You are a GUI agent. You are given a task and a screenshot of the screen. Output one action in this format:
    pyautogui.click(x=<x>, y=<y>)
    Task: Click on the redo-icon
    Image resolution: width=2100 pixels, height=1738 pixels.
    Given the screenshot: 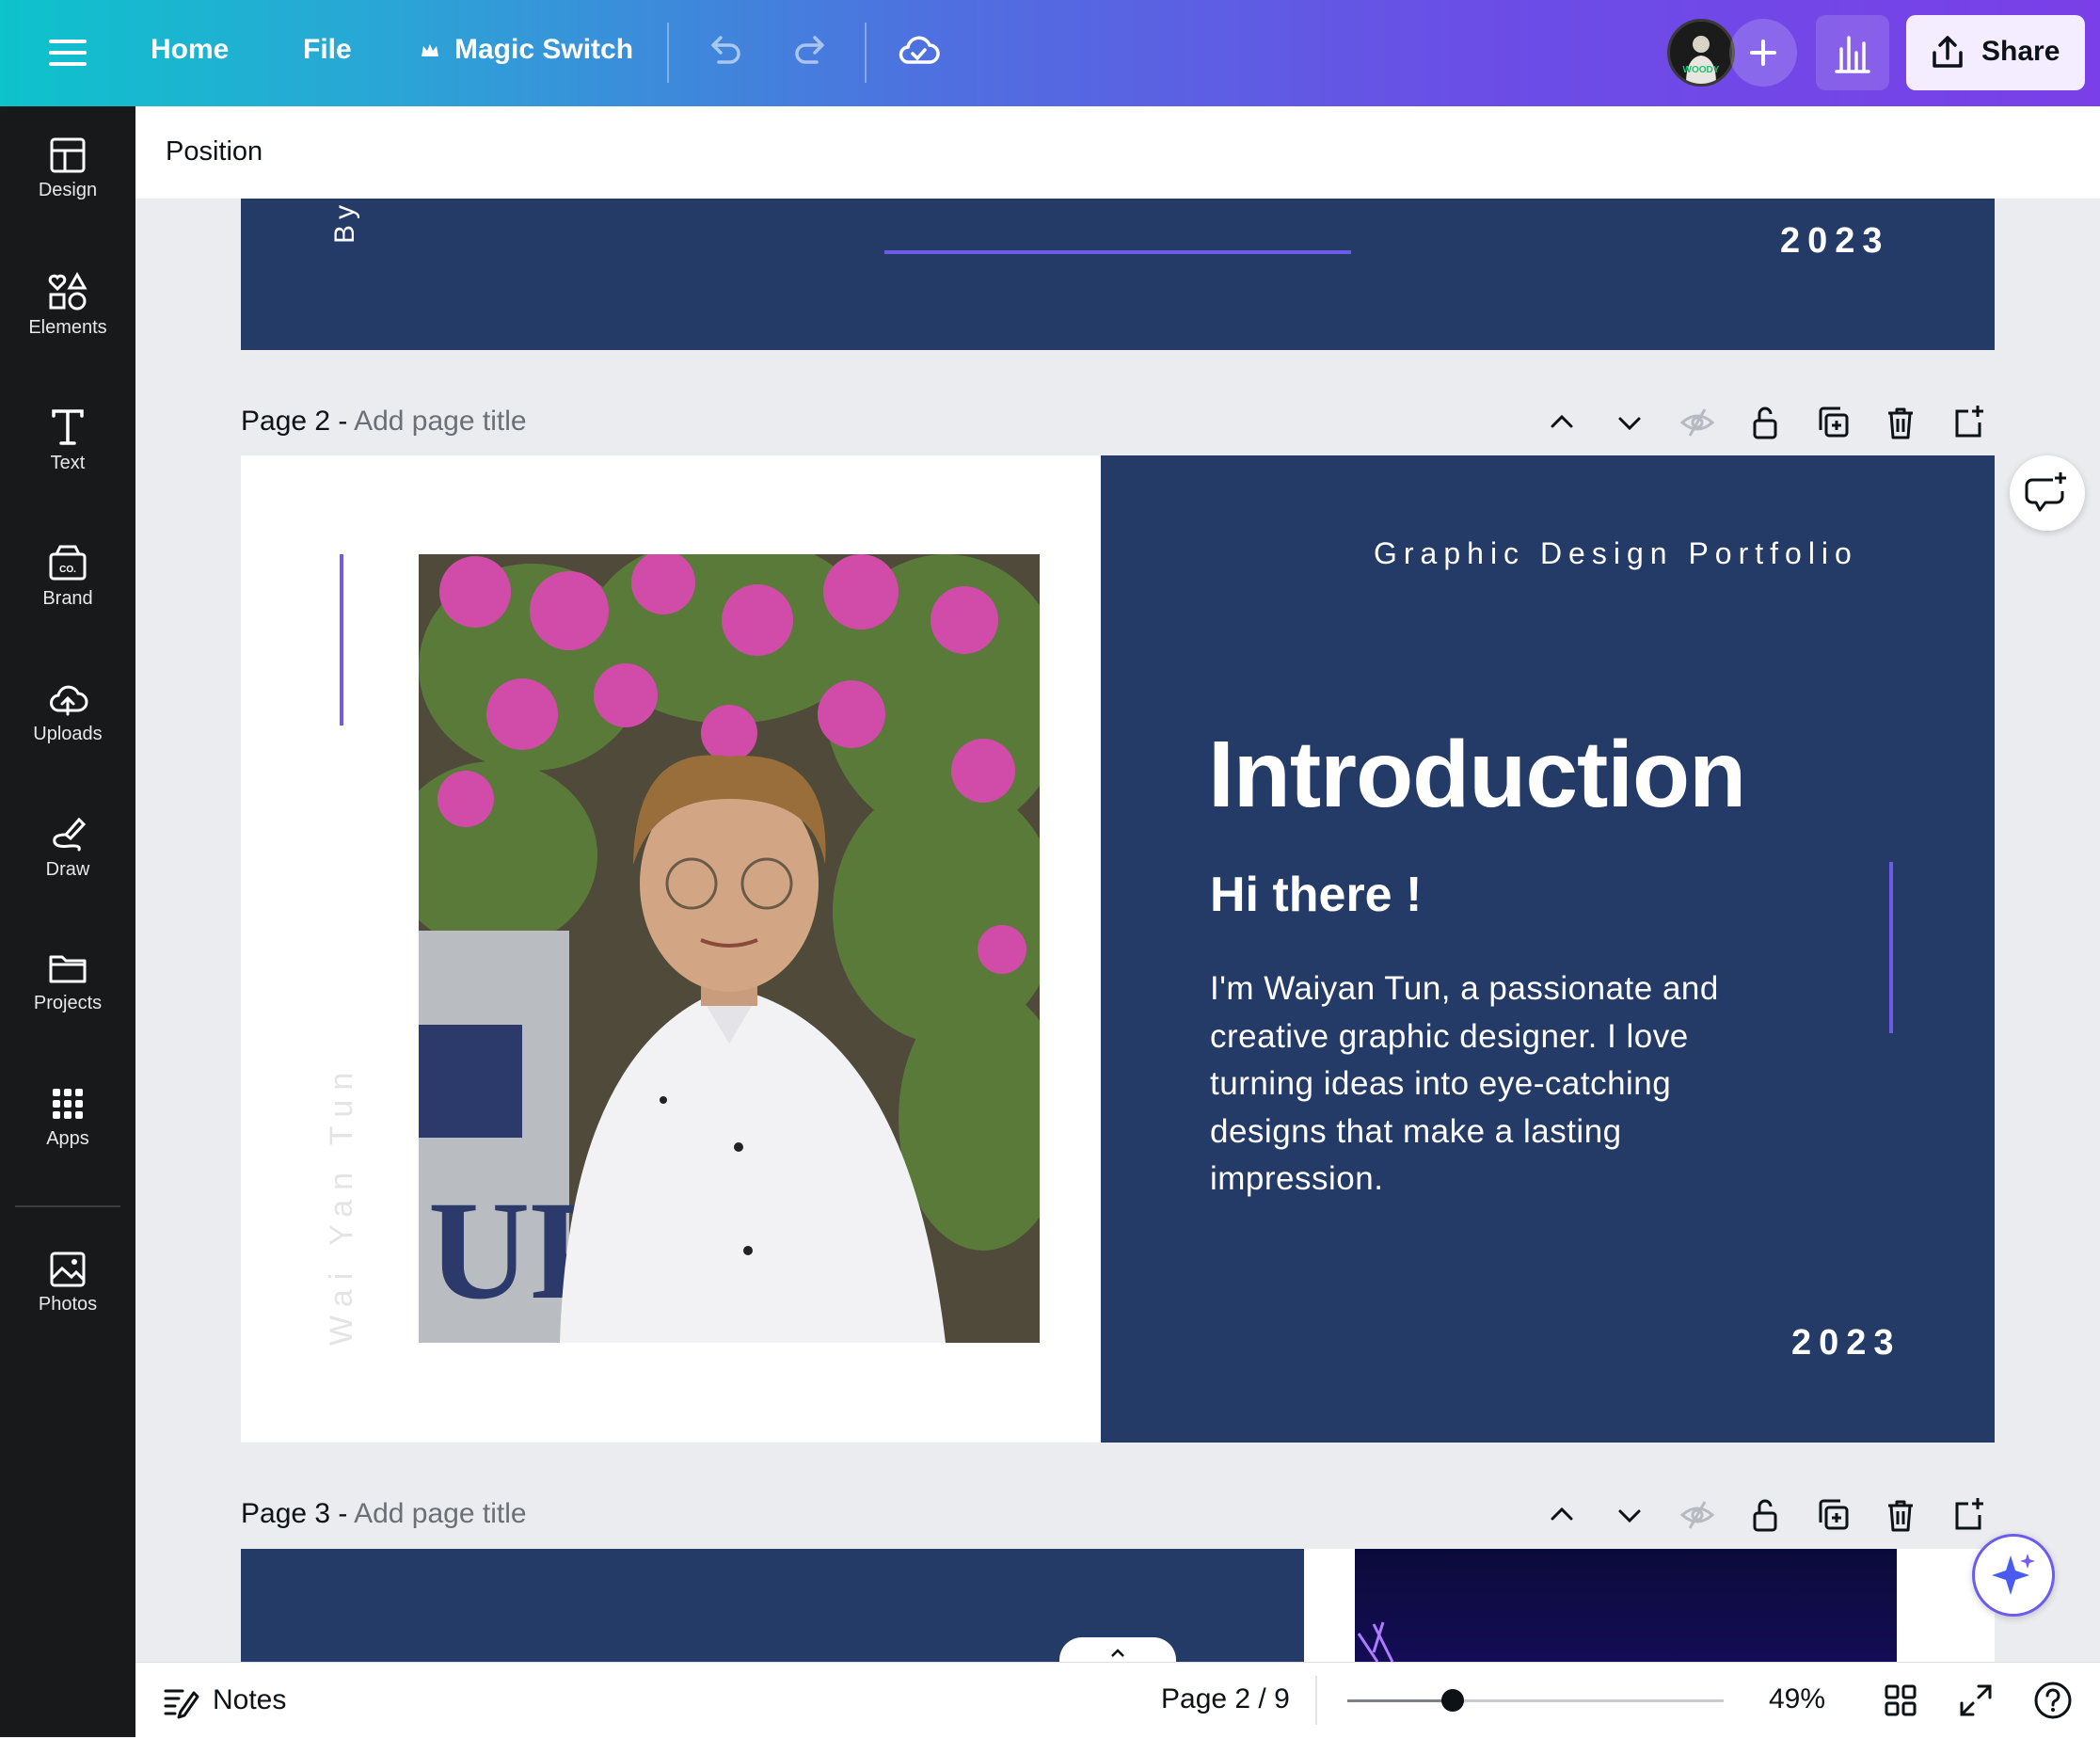 What is the action you would take?
    pyautogui.click(x=811, y=53)
    